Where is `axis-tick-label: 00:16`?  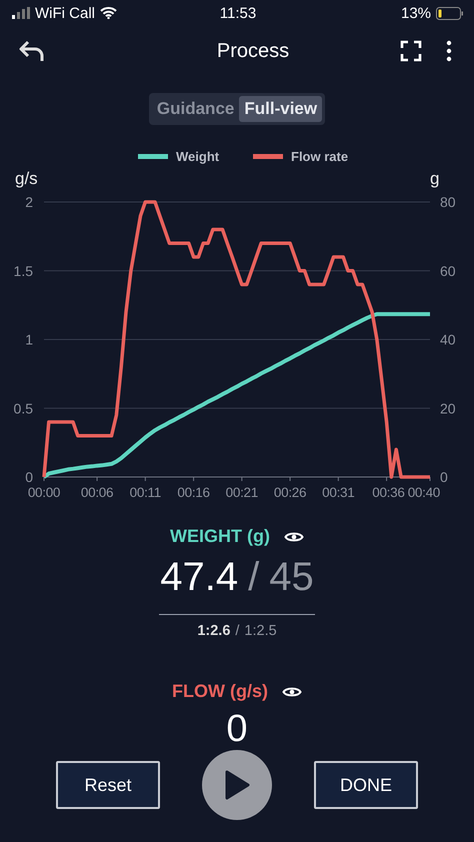 axis-tick-label: 00:16 is located at coordinates (193, 492).